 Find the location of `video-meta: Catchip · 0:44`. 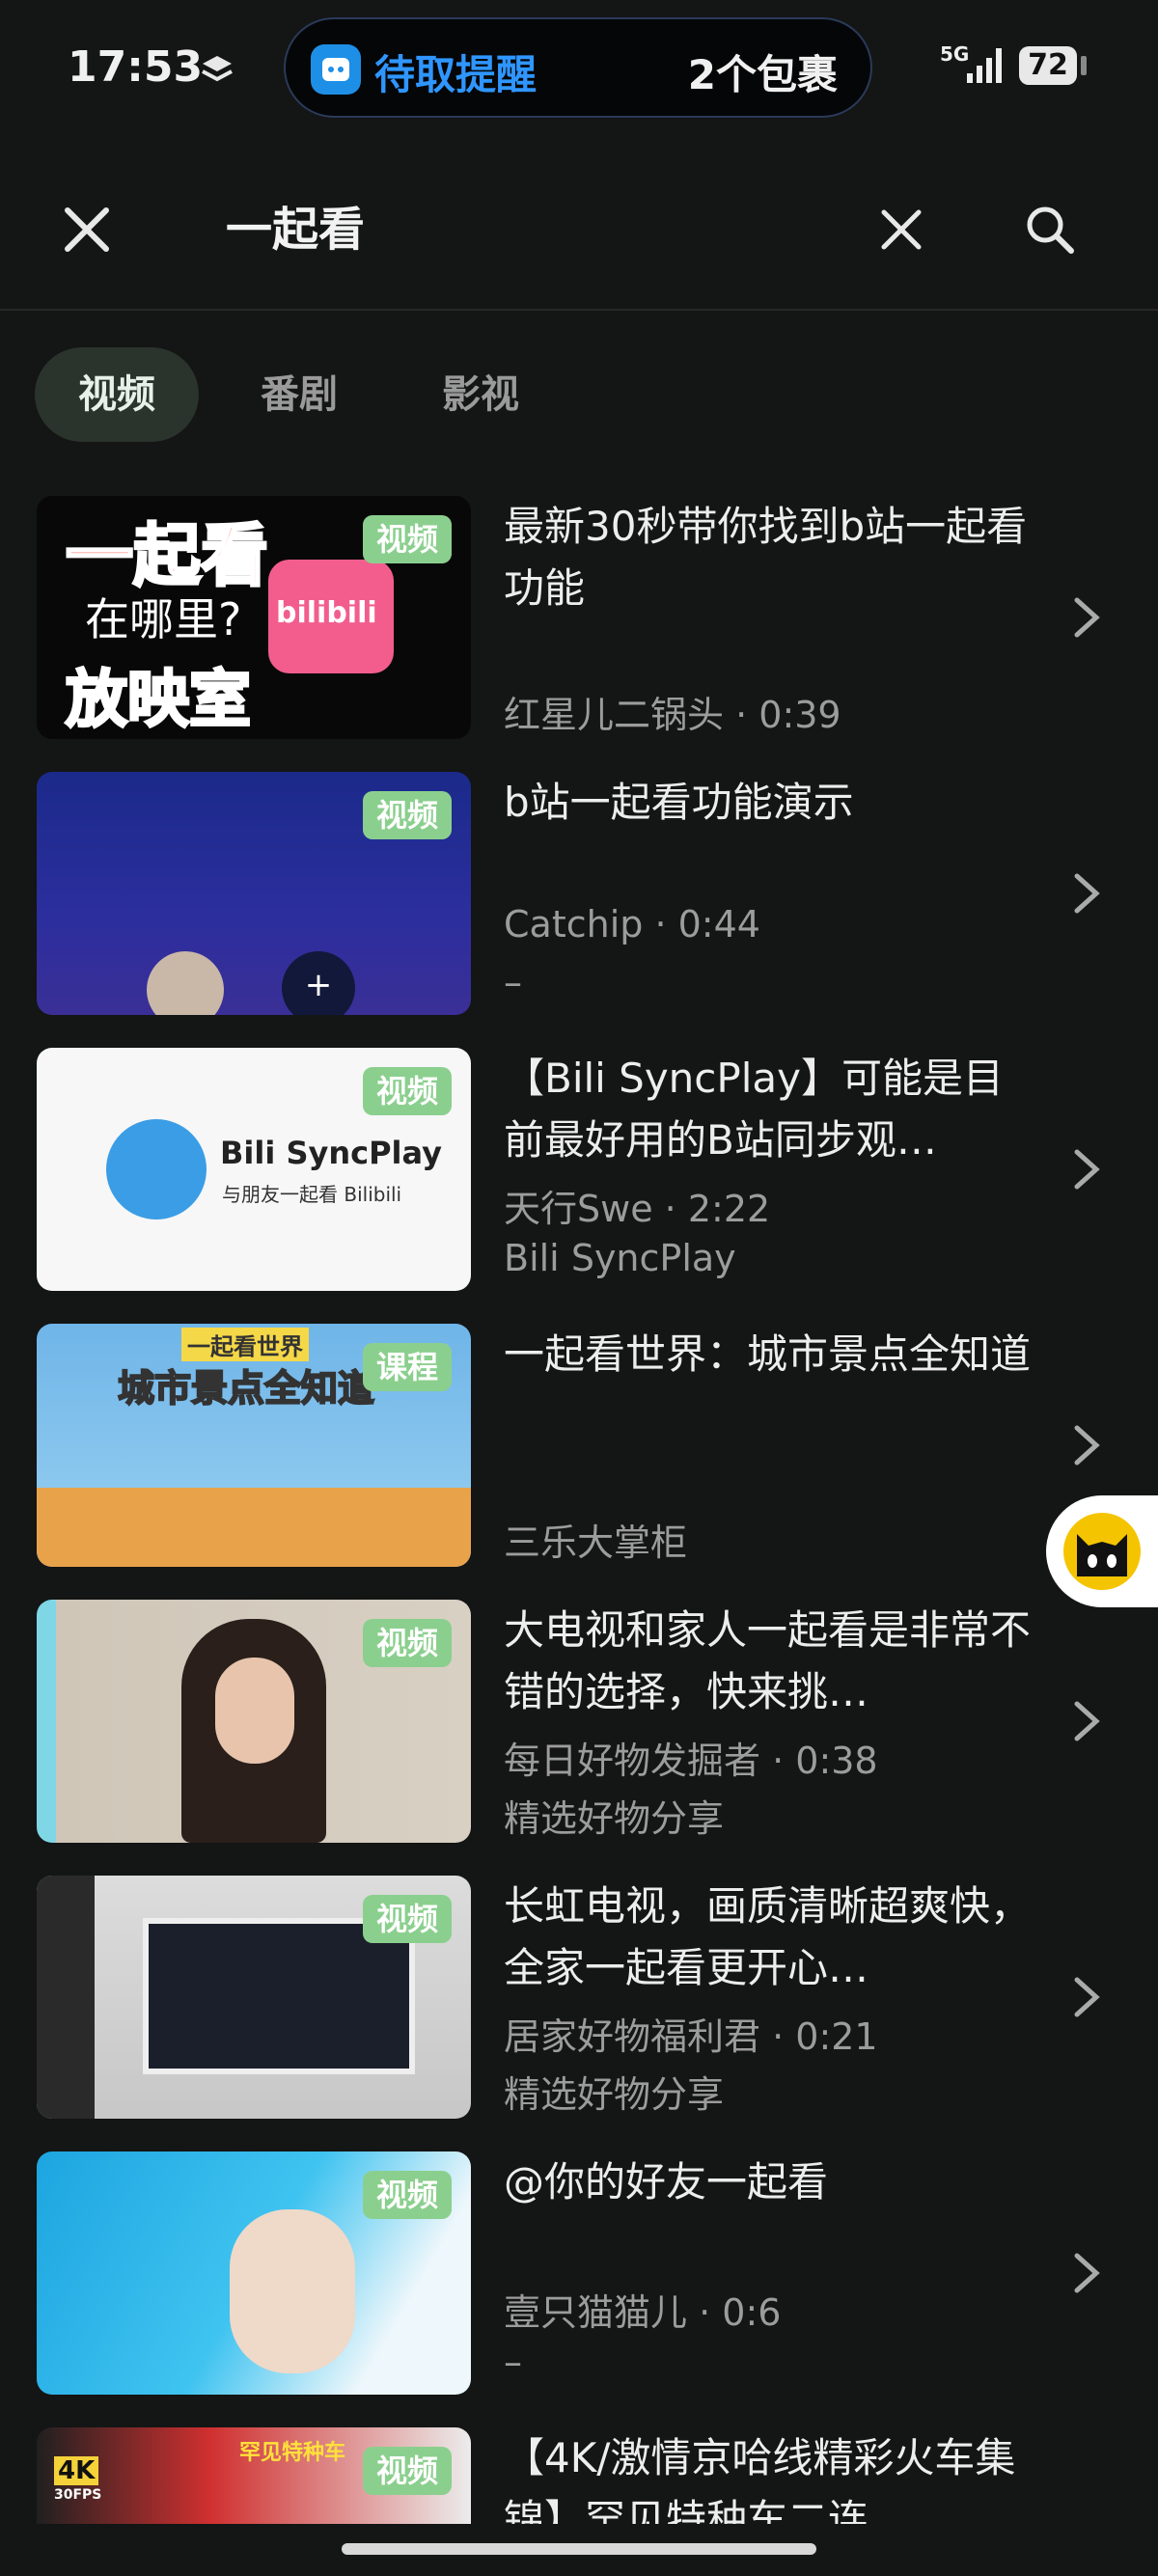

video-meta: Catchip · 0:44 is located at coordinates (632, 924).